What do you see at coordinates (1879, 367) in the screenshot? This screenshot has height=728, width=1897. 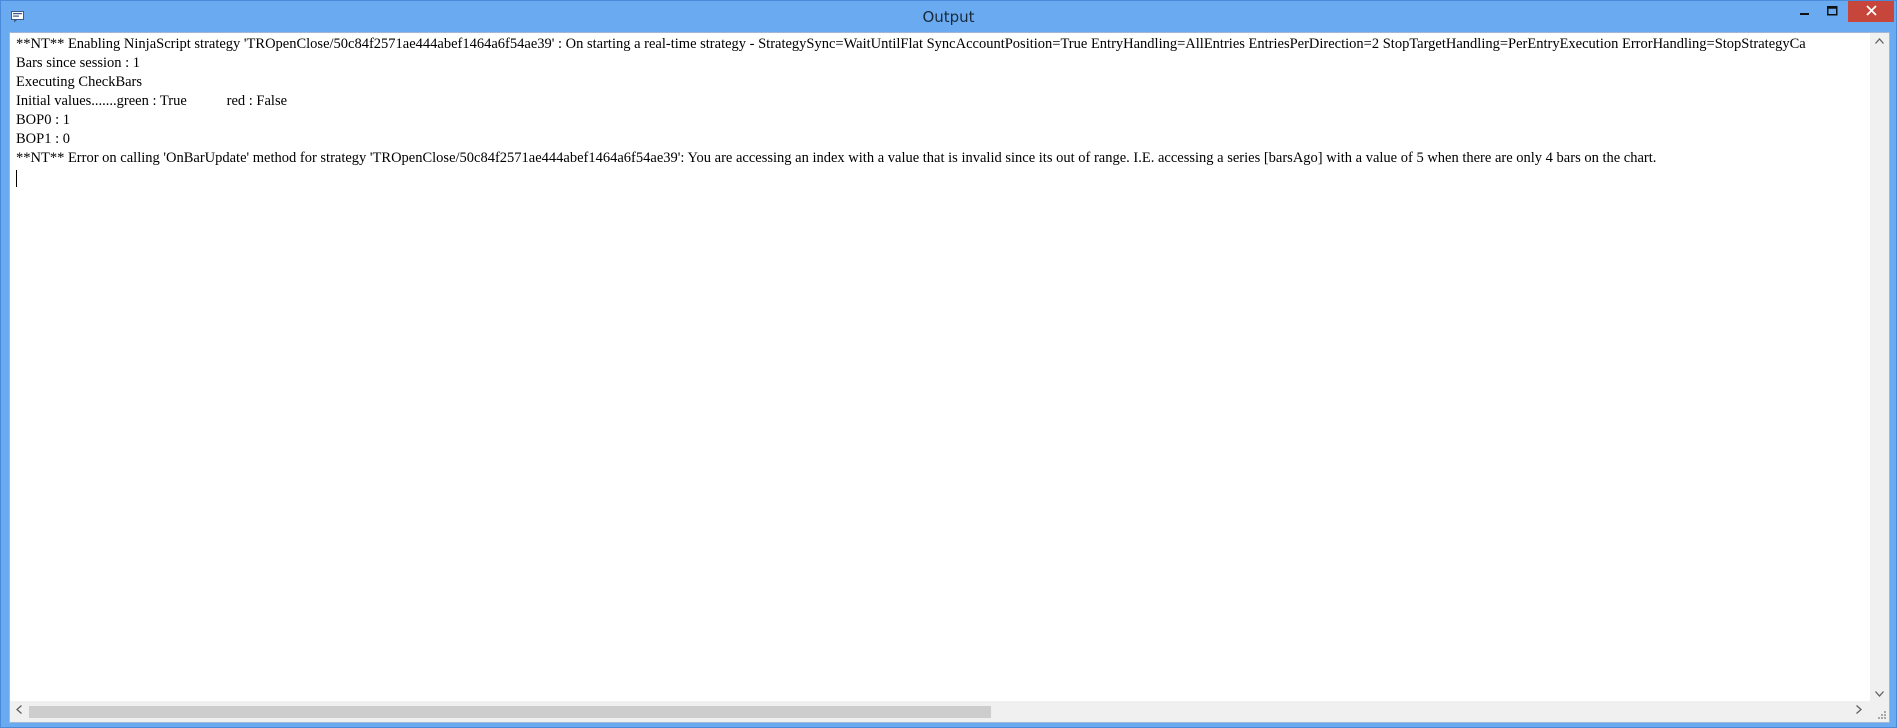 I see `vertical-scrollbar` at bounding box center [1879, 367].